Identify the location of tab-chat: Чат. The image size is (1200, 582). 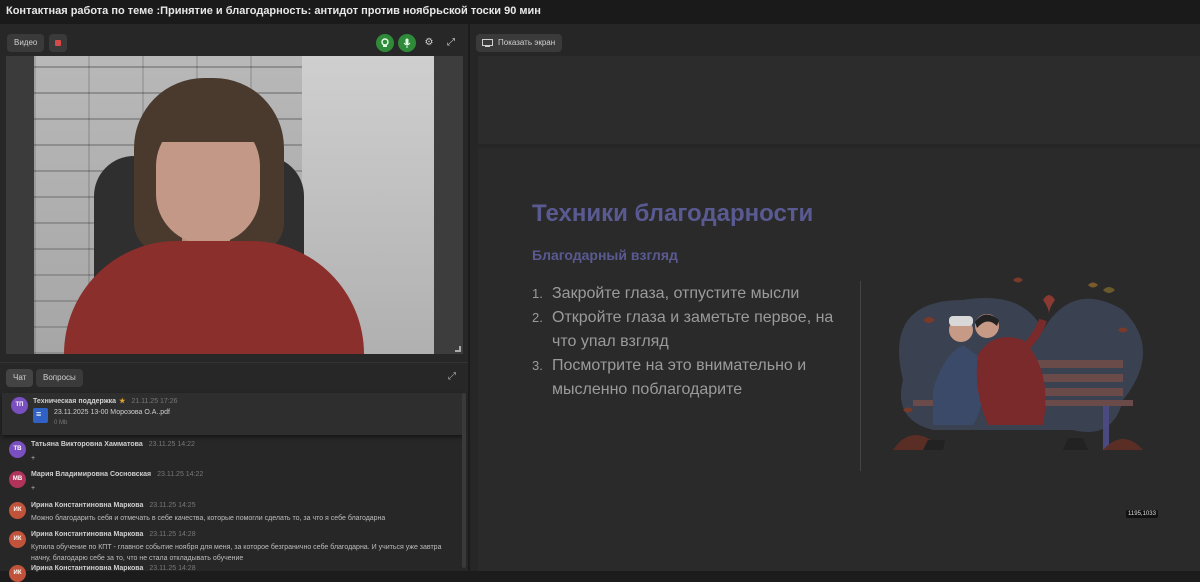
(20, 378).